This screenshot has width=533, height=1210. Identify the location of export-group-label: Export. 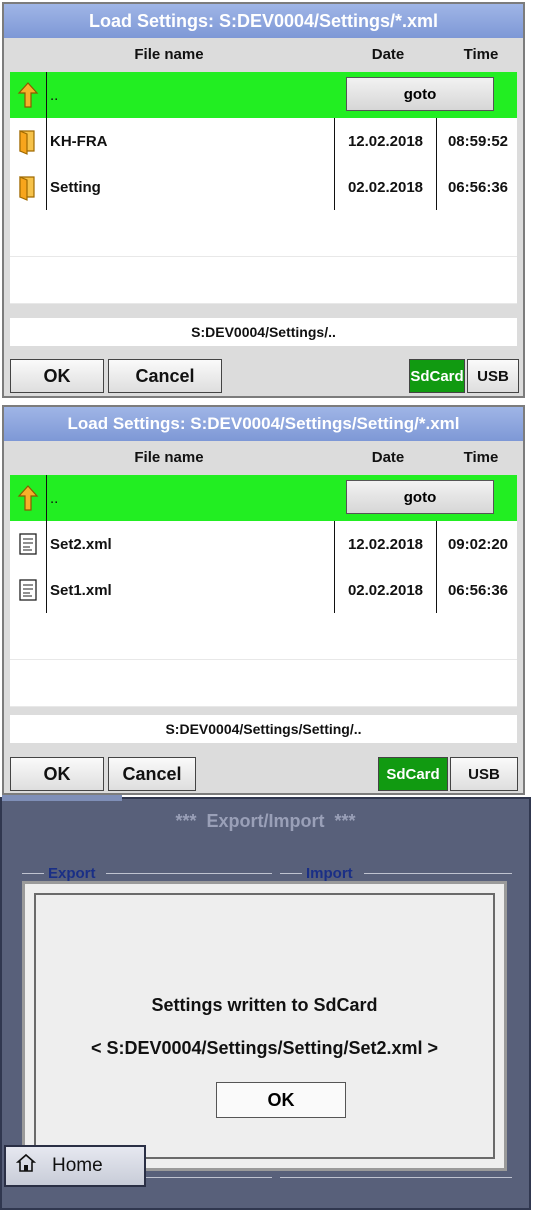
(72, 873).